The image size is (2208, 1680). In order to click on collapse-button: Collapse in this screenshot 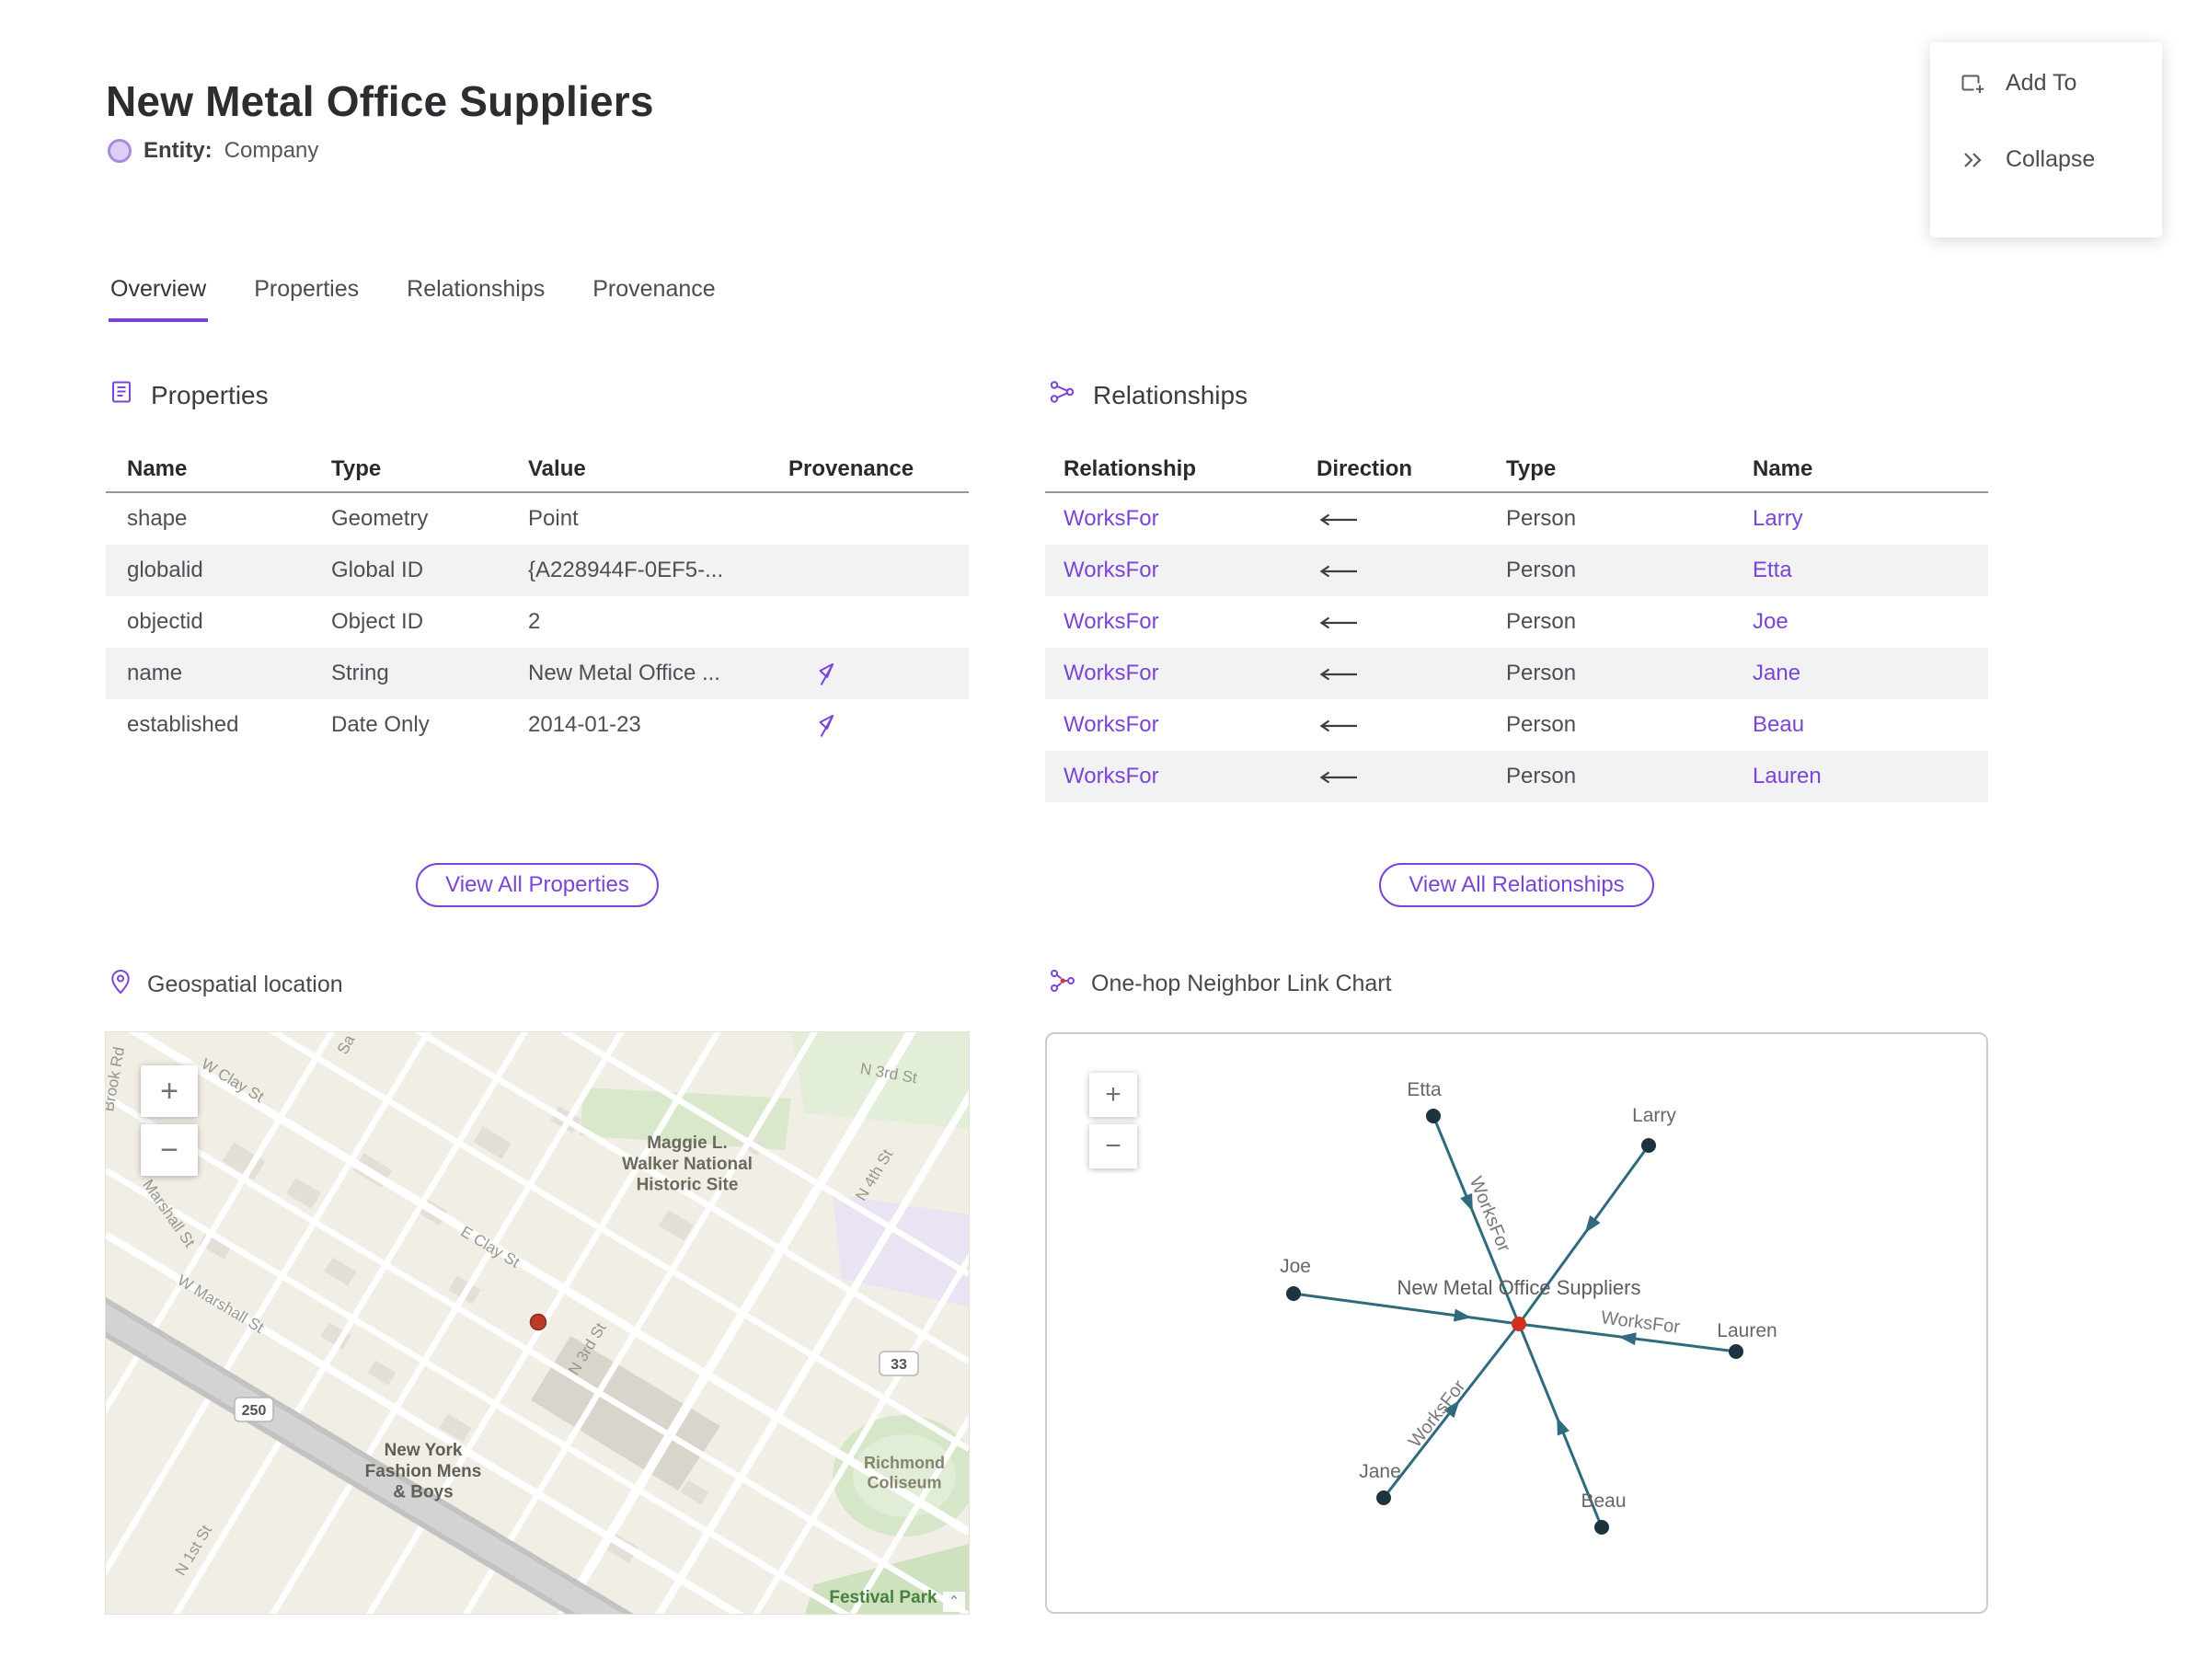, I will do `click(2061, 159)`.